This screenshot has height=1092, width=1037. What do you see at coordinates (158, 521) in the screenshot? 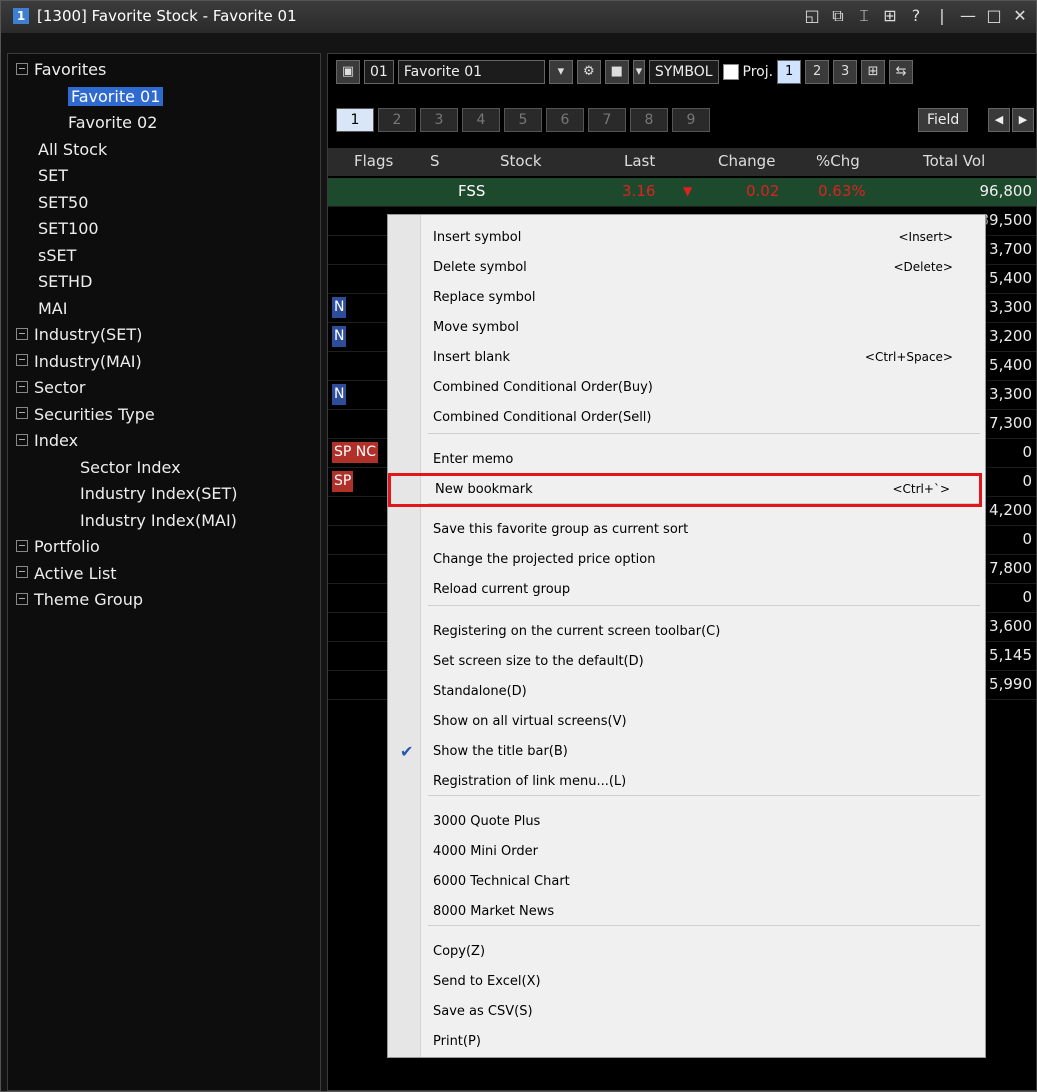
I see `tree-item: Industry Index(MAI)` at bounding box center [158, 521].